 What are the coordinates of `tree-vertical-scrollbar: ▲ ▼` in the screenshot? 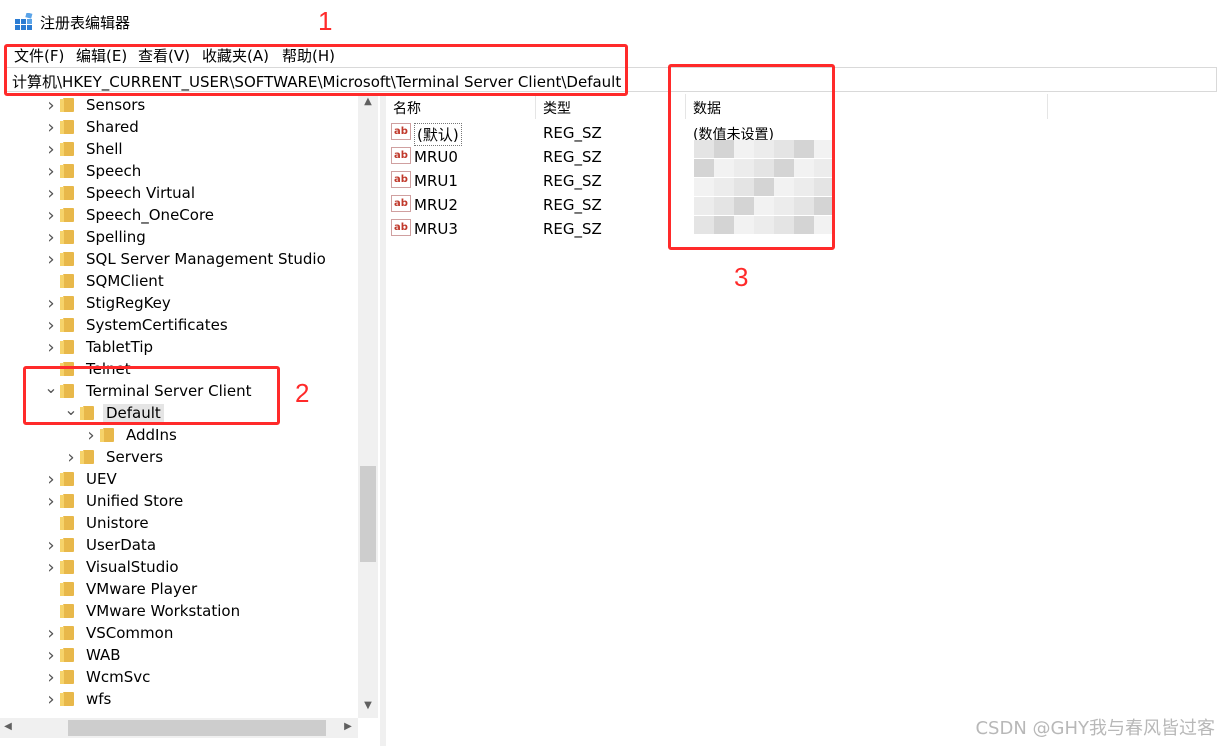 It's located at (368, 406).